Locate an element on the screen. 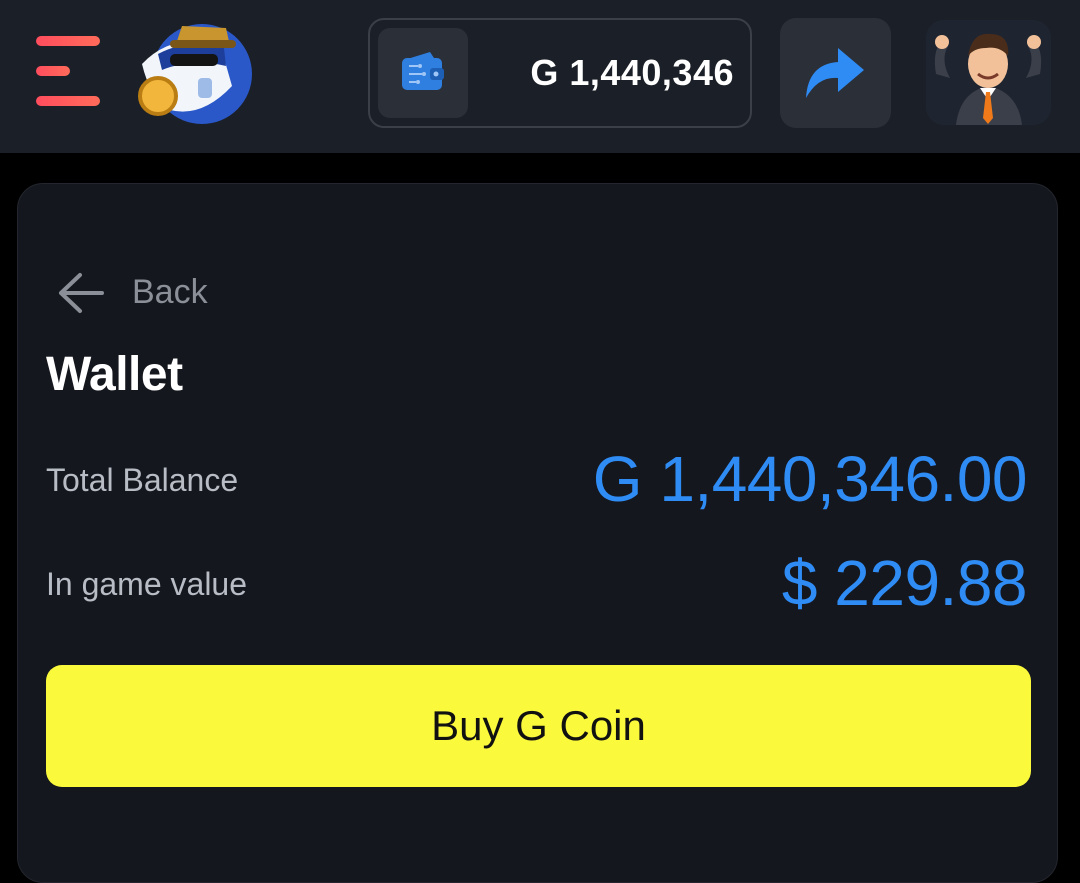  user-avatar is located at coordinates (988, 72).